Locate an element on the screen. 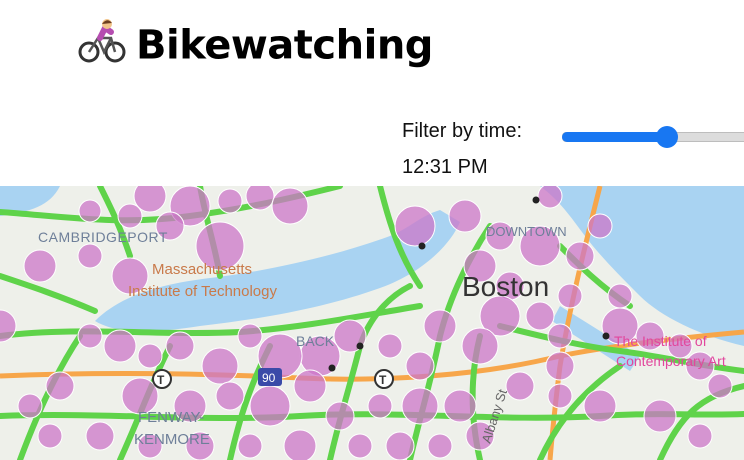  highway-shield: 90 is located at coordinates (270, 377).